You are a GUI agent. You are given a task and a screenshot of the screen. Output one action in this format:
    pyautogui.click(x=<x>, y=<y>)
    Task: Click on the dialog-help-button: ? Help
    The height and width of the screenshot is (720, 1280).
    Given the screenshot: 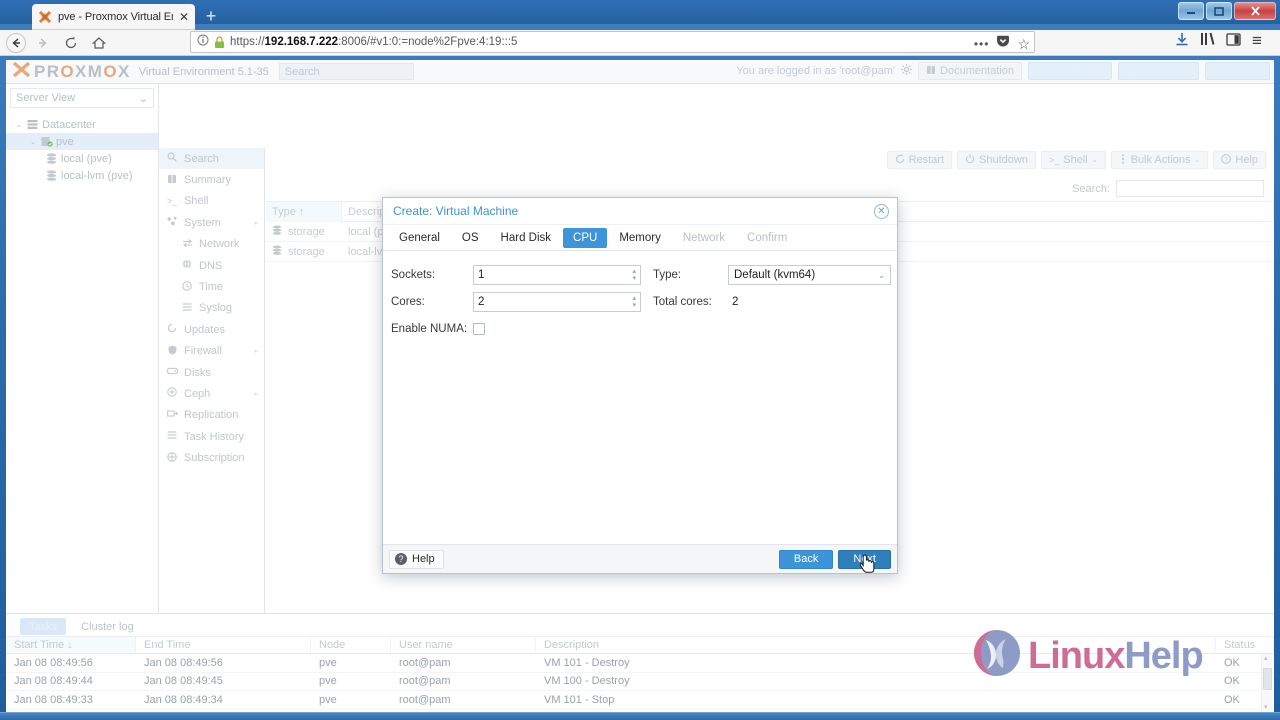 What is the action you would take?
    pyautogui.click(x=416, y=559)
    